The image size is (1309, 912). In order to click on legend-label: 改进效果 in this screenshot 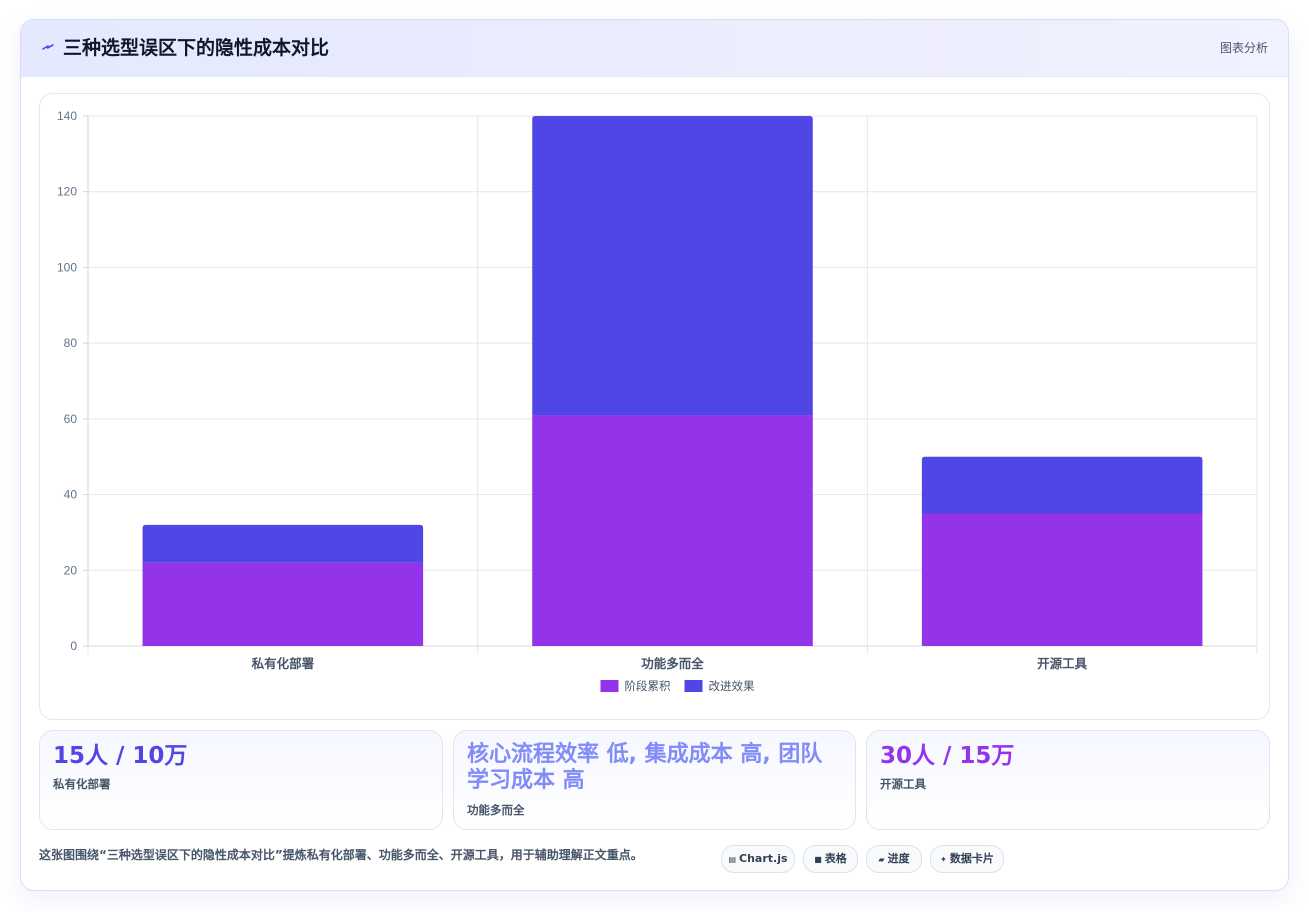, I will do `click(732, 686)`.